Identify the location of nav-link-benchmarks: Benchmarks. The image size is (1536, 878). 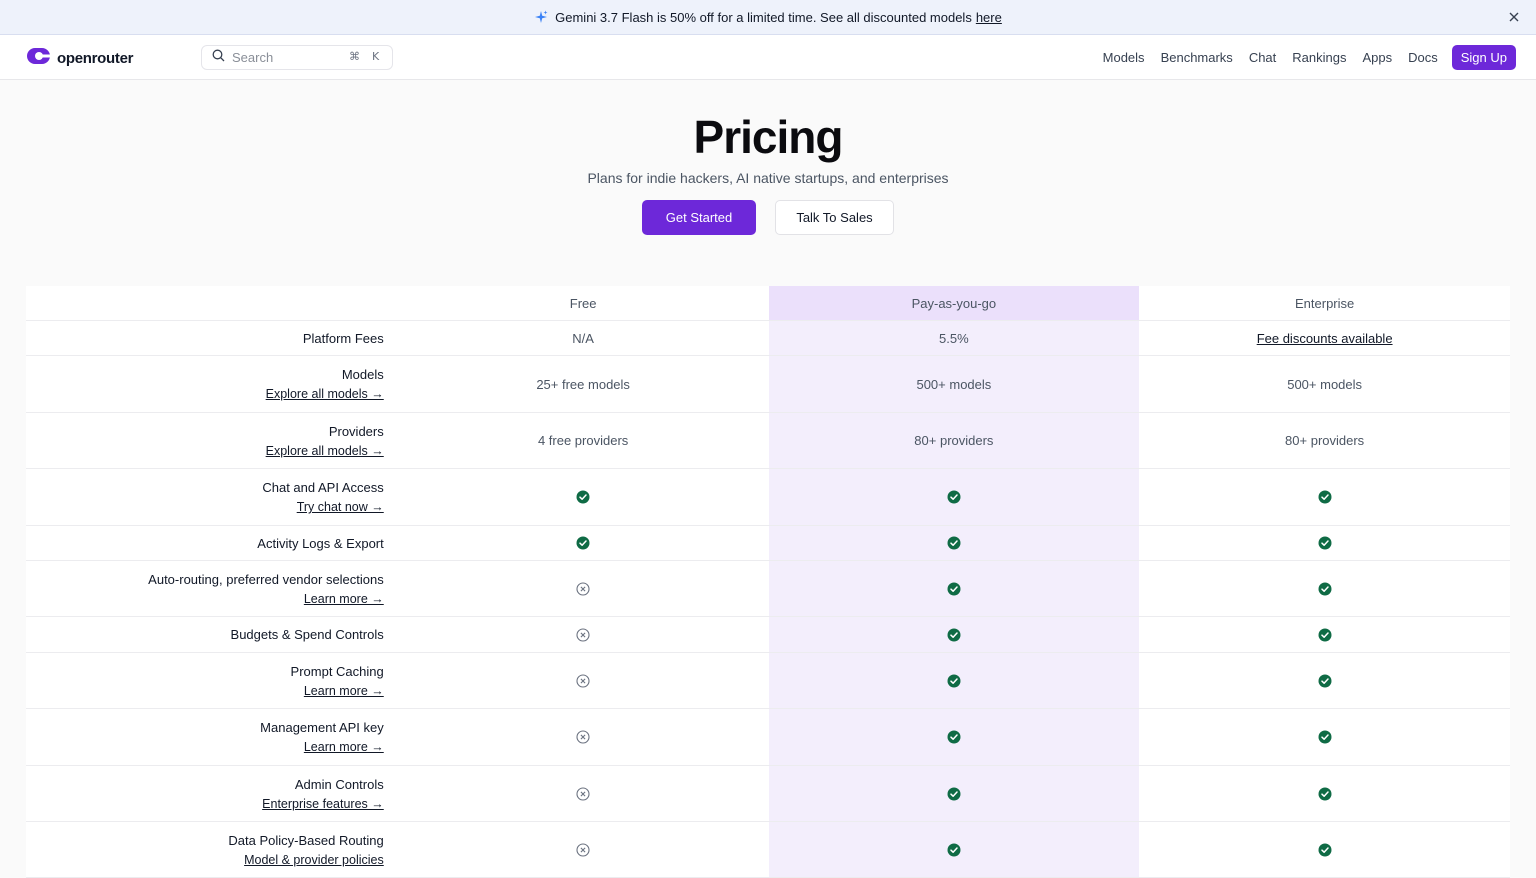
(1197, 57).